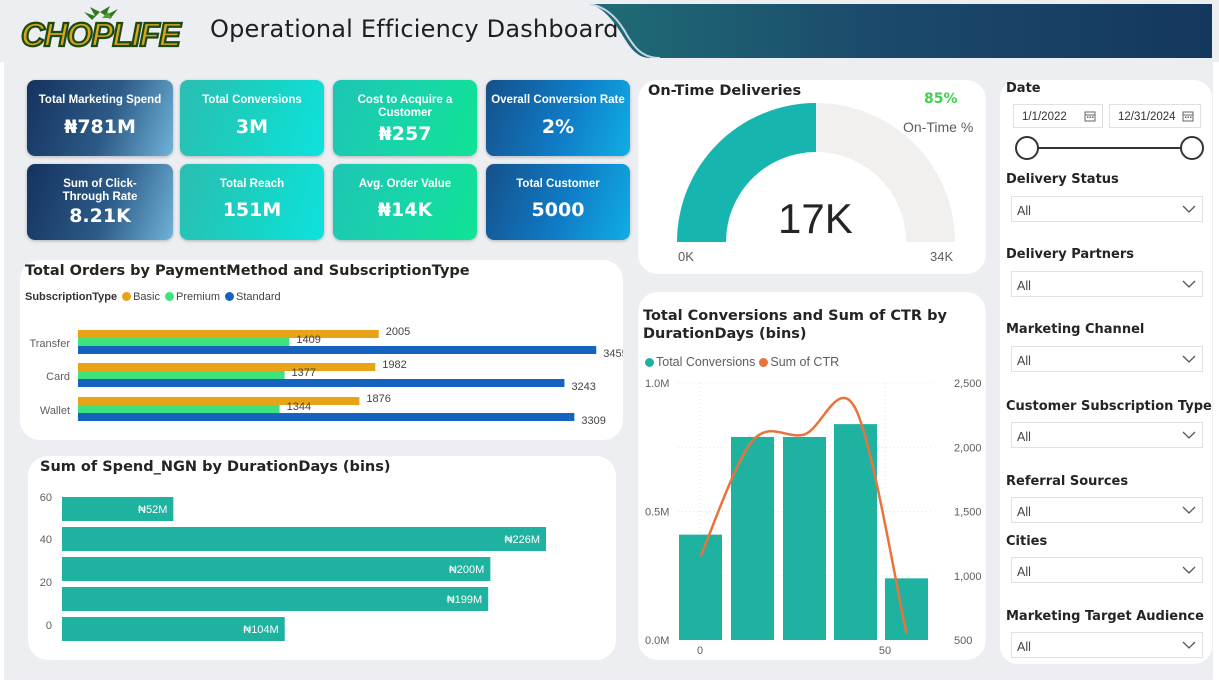 Image resolution: width=1219 pixels, height=685 pixels. What do you see at coordinates (405, 210) in the screenshot?
I see `kpi-value: ₦14K` at bounding box center [405, 210].